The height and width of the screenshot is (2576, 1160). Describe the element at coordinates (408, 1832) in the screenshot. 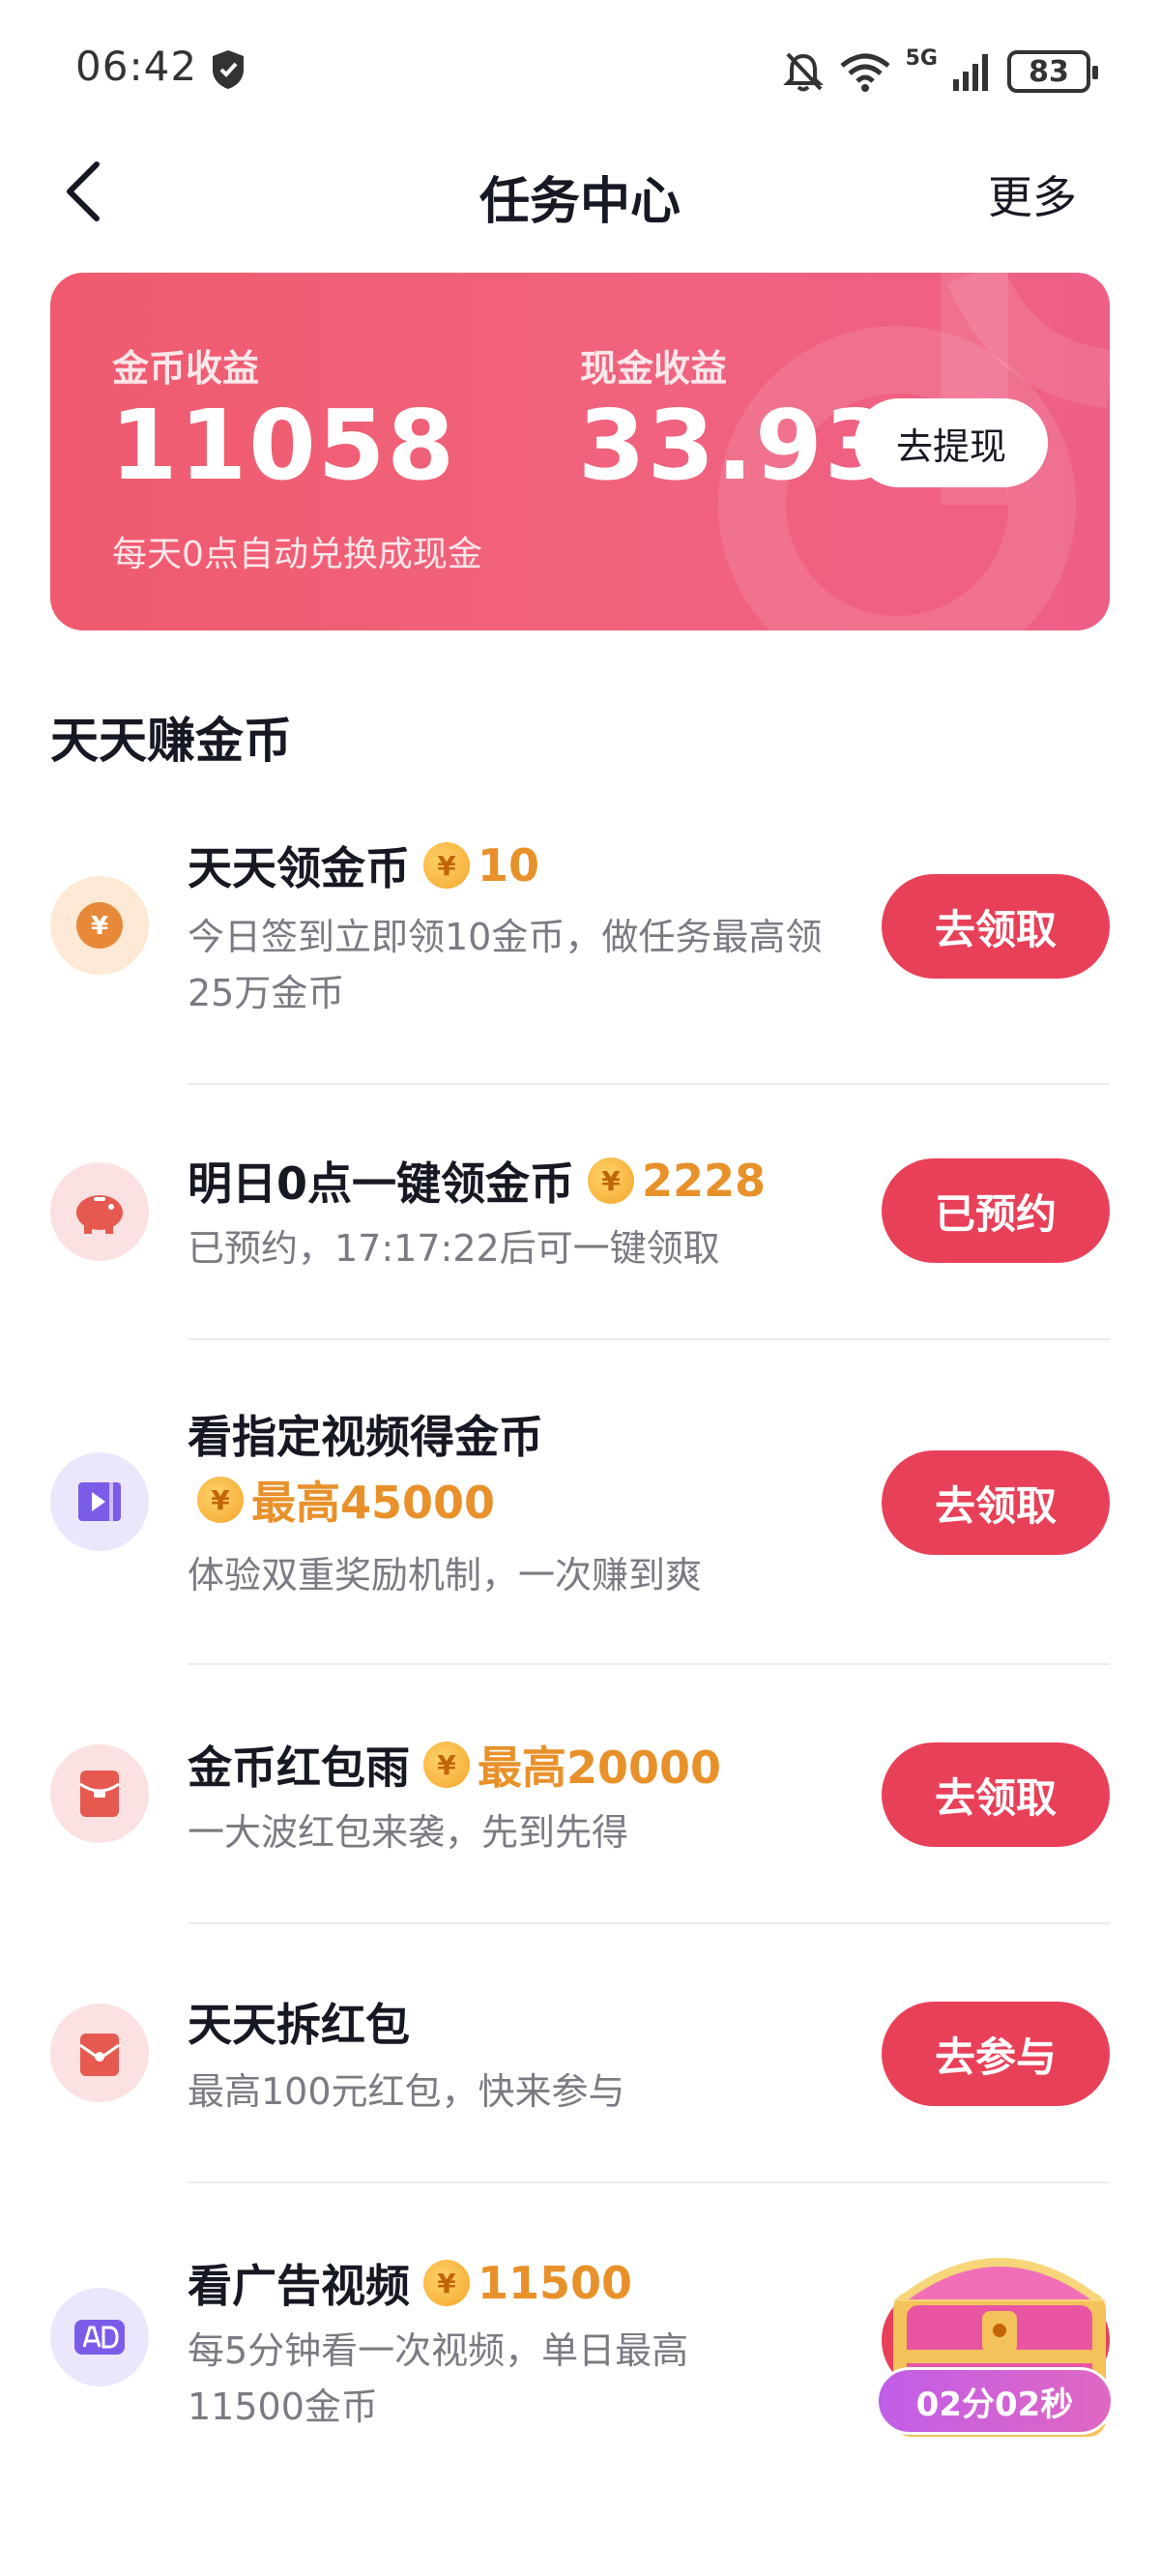

I see `task-description: 一大波红包来袭，先到先得` at that location.